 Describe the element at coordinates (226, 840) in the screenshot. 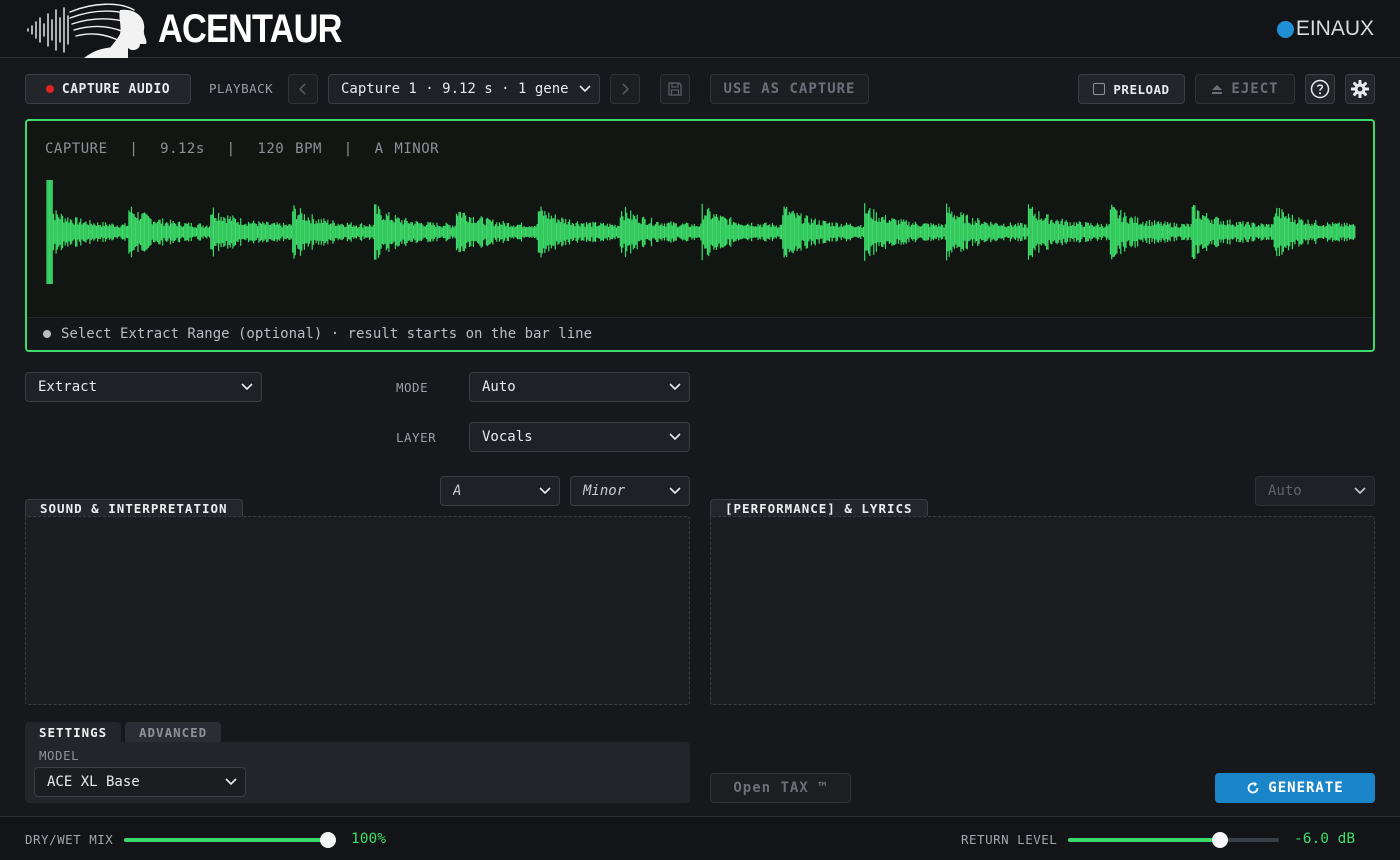

I see `drywet-slider-fill` at that location.